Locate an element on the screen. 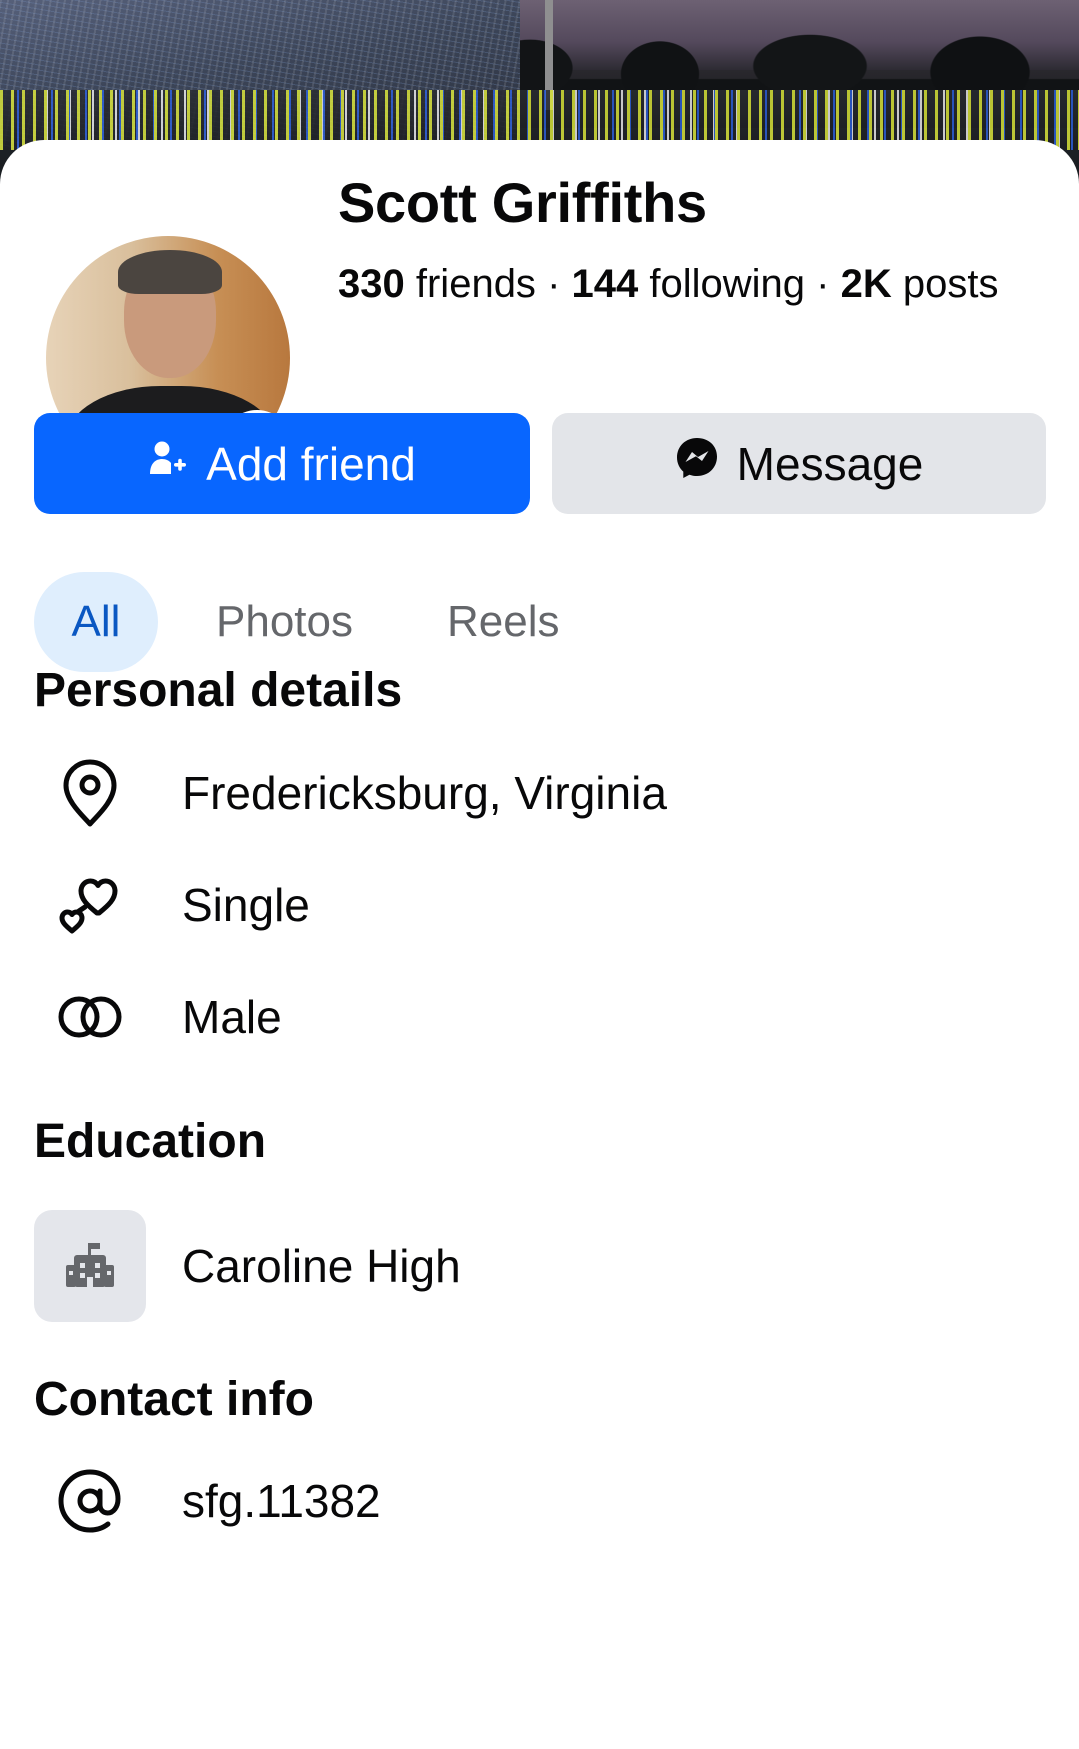 The image size is (1079, 1749). relationship-text: Single is located at coordinates (246, 905).